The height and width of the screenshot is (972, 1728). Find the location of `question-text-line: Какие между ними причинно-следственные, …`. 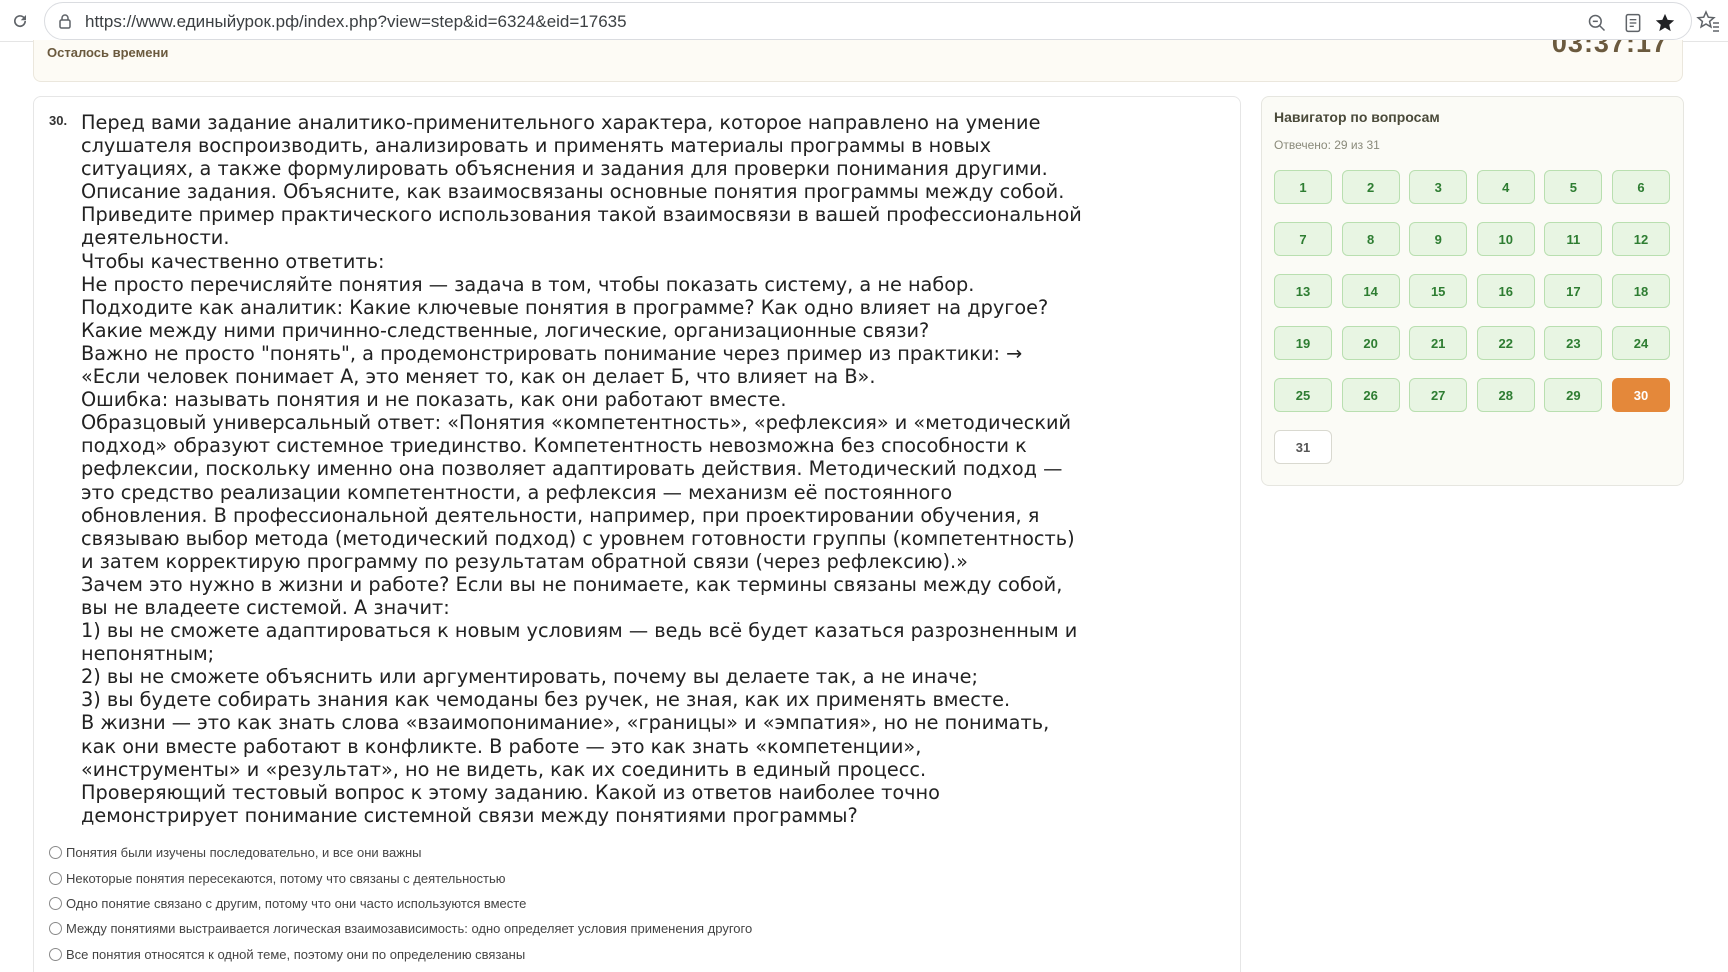

question-text-line: Какие между ними причинно-следственные, … is located at coordinates (505, 330).